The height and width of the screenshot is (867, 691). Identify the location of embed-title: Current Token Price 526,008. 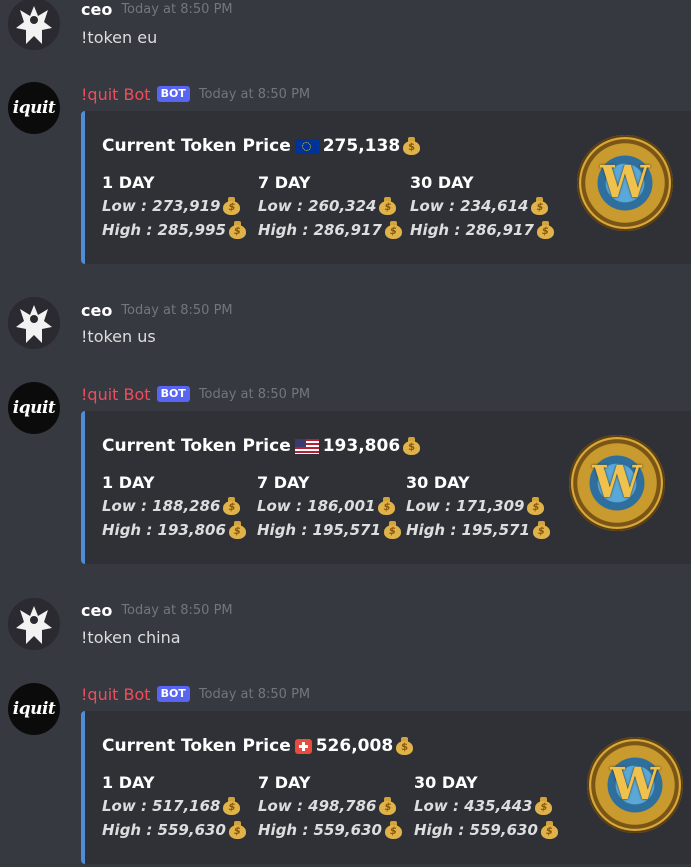
(258, 746).